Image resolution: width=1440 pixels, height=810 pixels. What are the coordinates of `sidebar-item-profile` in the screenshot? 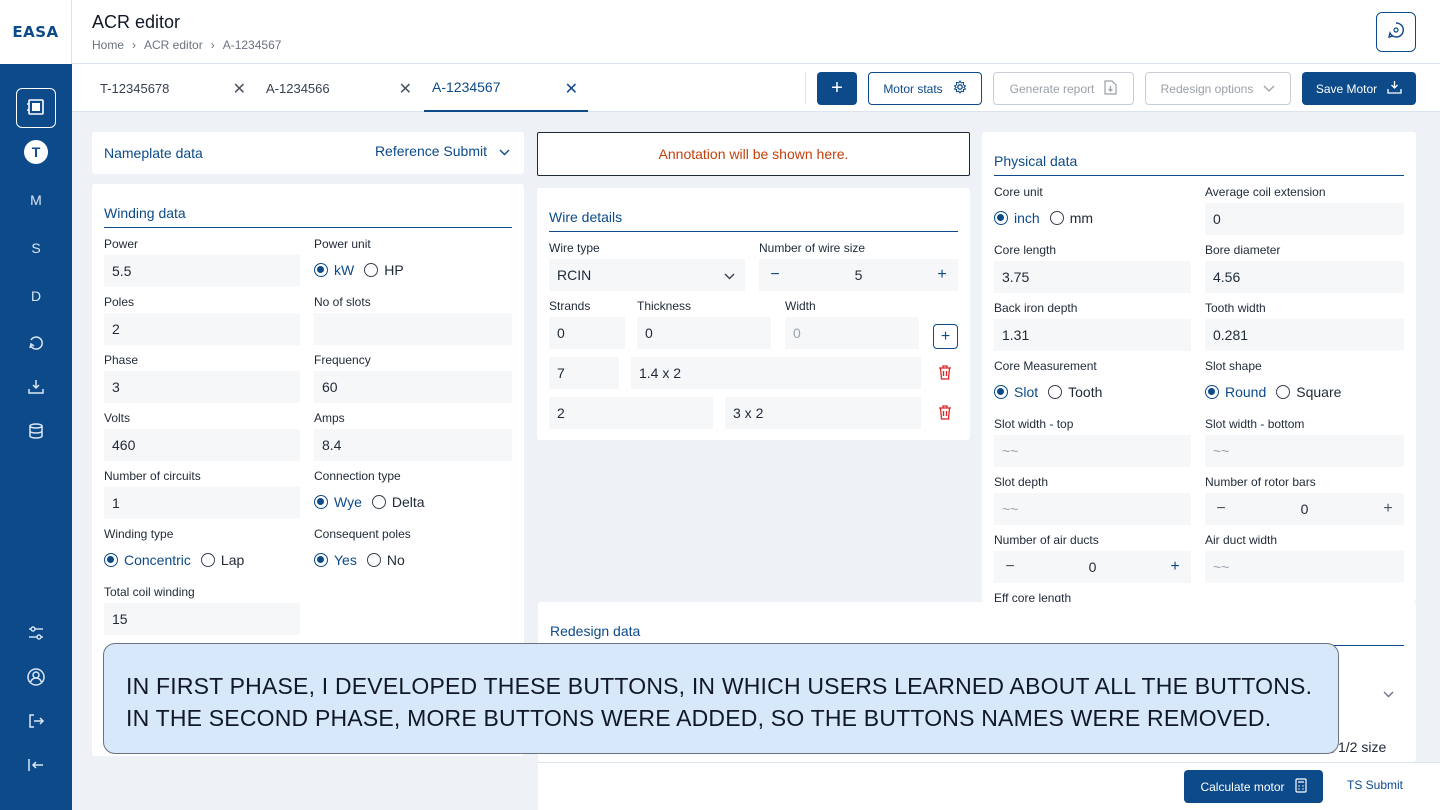 It's located at (36, 678).